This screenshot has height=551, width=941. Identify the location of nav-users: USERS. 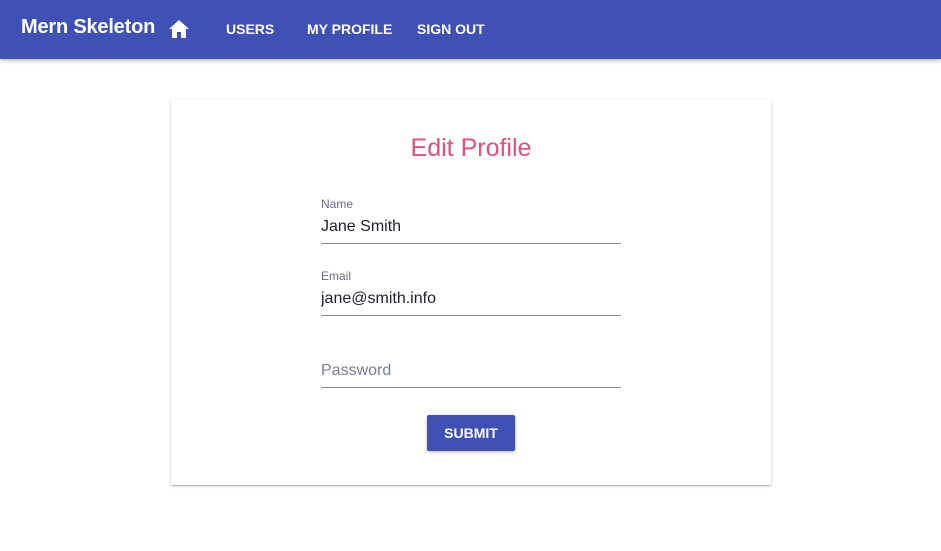
(250, 29).